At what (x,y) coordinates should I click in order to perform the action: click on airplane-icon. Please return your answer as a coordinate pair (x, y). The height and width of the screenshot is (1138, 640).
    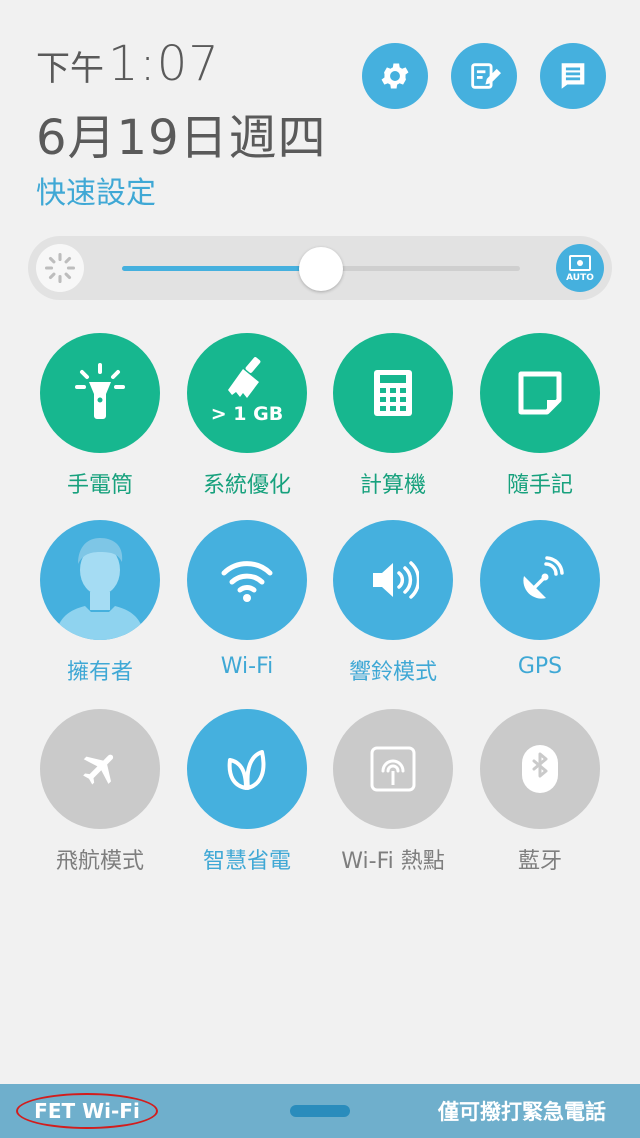
    Looking at the image, I should click on (98, 769).